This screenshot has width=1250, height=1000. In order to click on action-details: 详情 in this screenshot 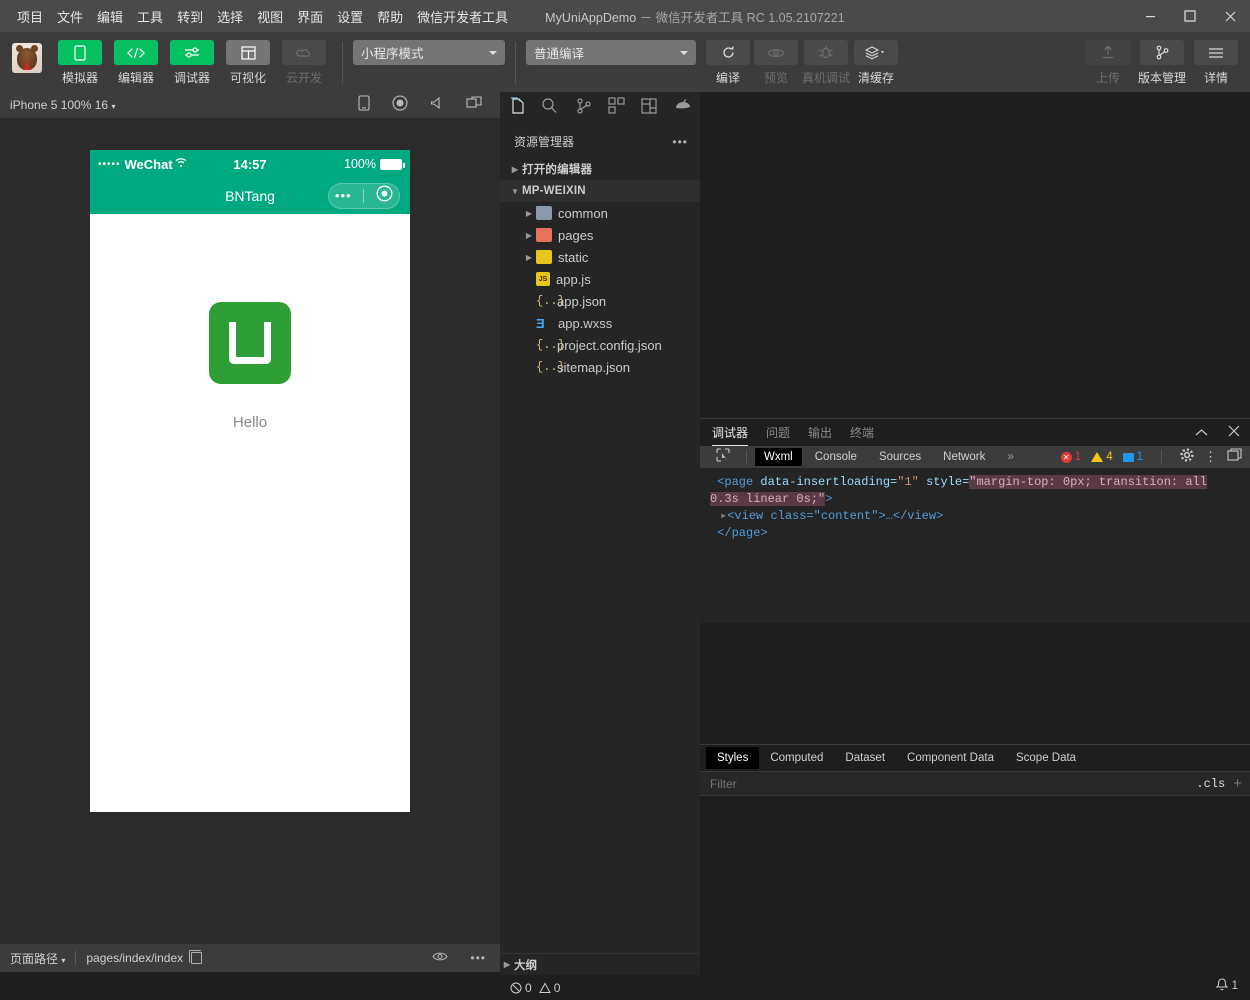, I will do `click(1216, 63)`.